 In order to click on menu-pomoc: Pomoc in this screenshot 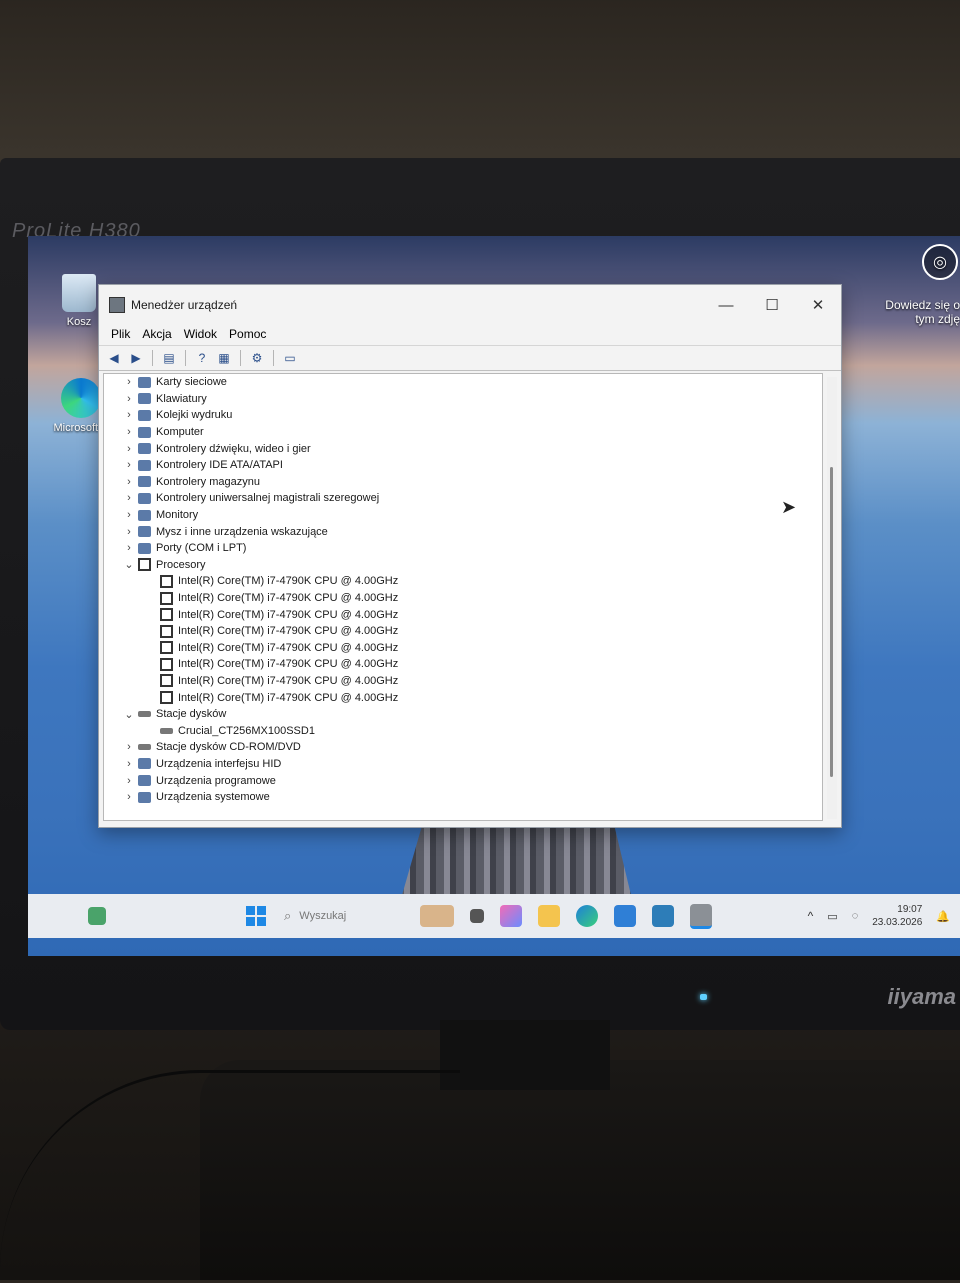, I will do `click(247, 335)`.